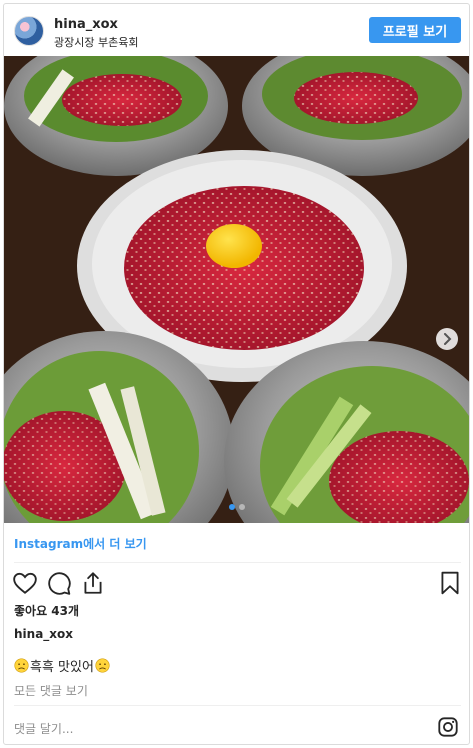 This screenshot has width=473, height=748. Describe the element at coordinates (29, 31) in the screenshot. I see `avatar` at that location.